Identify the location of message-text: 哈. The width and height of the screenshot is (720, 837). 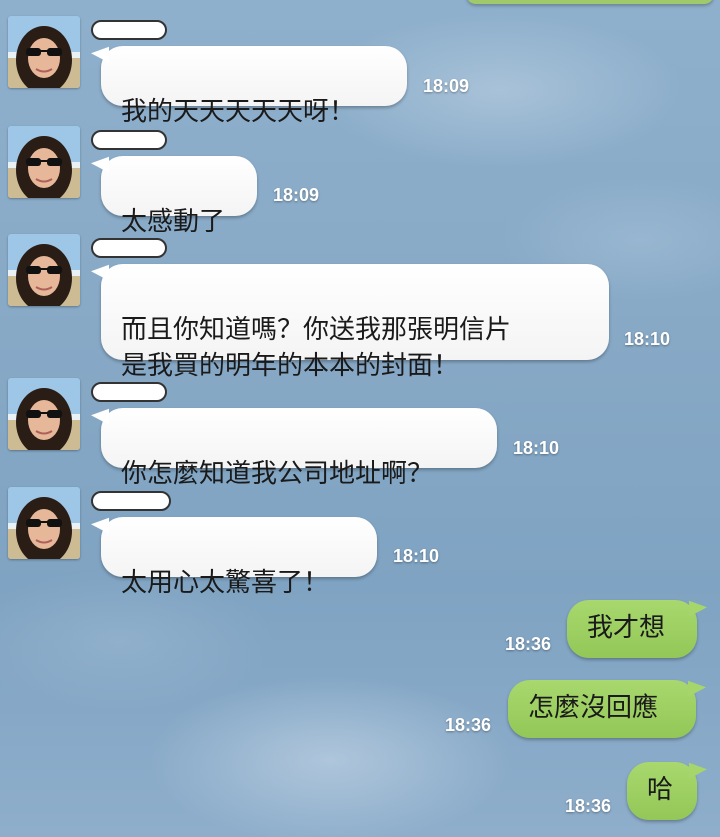
(660, 790).